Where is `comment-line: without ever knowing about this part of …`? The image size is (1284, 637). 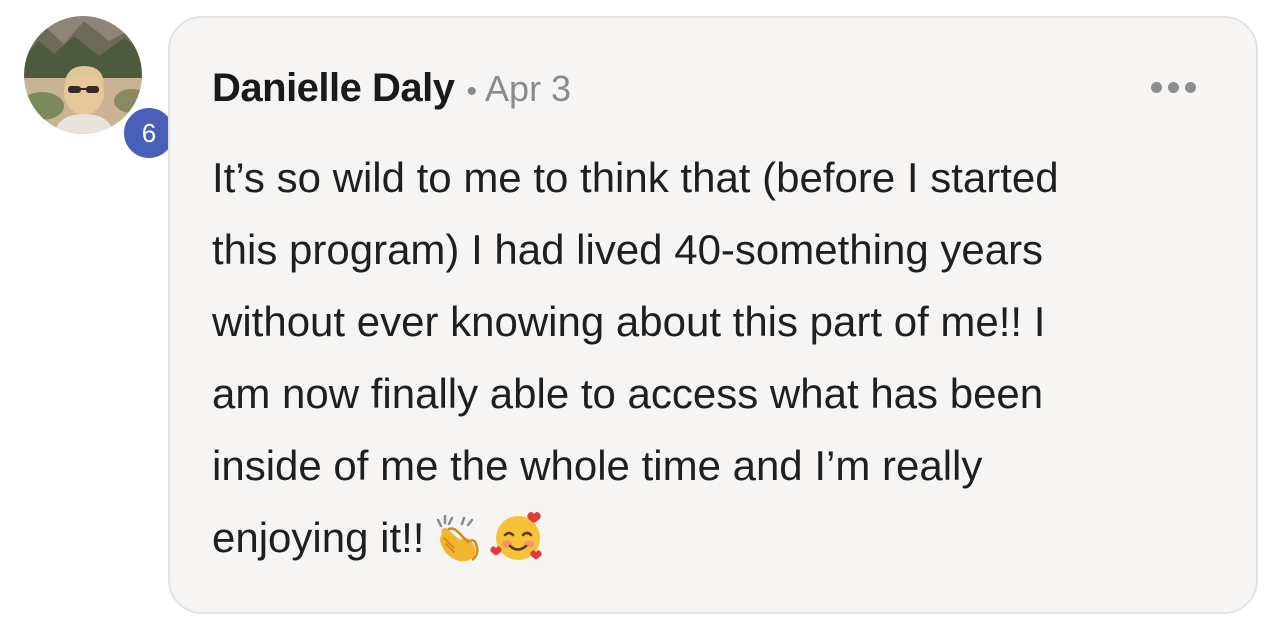
comment-line: without ever knowing about this part of … is located at coordinates (629, 321).